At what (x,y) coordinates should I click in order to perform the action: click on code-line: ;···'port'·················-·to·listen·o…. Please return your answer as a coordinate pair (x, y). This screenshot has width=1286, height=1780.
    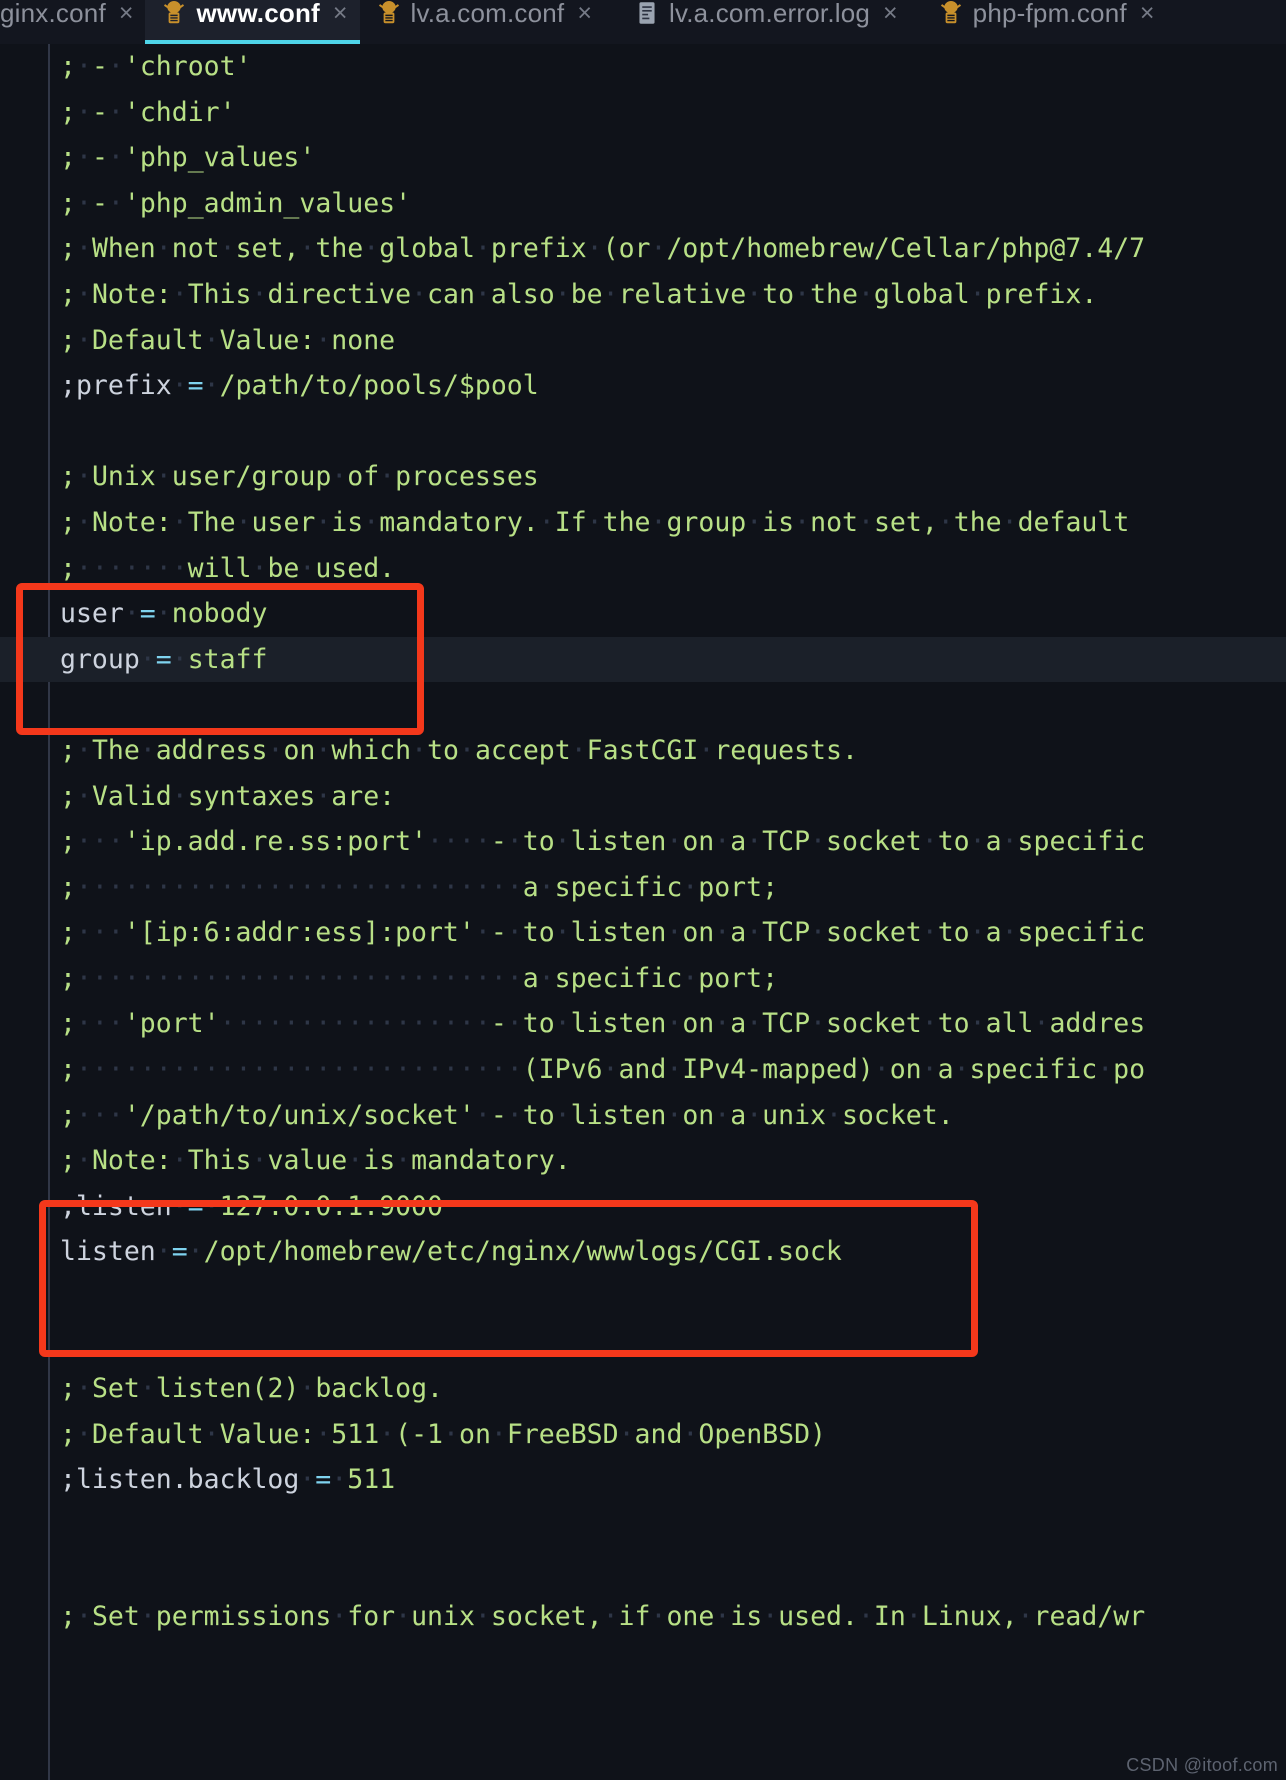
    Looking at the image, I should click on (643, 1024).